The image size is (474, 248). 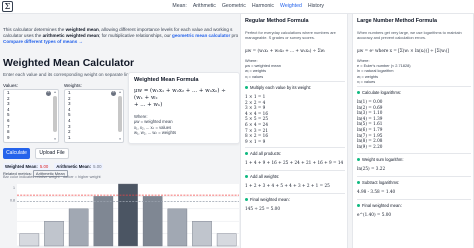 I want to click on regular-step-3: Add all weights:, so click(x=262, y=176).